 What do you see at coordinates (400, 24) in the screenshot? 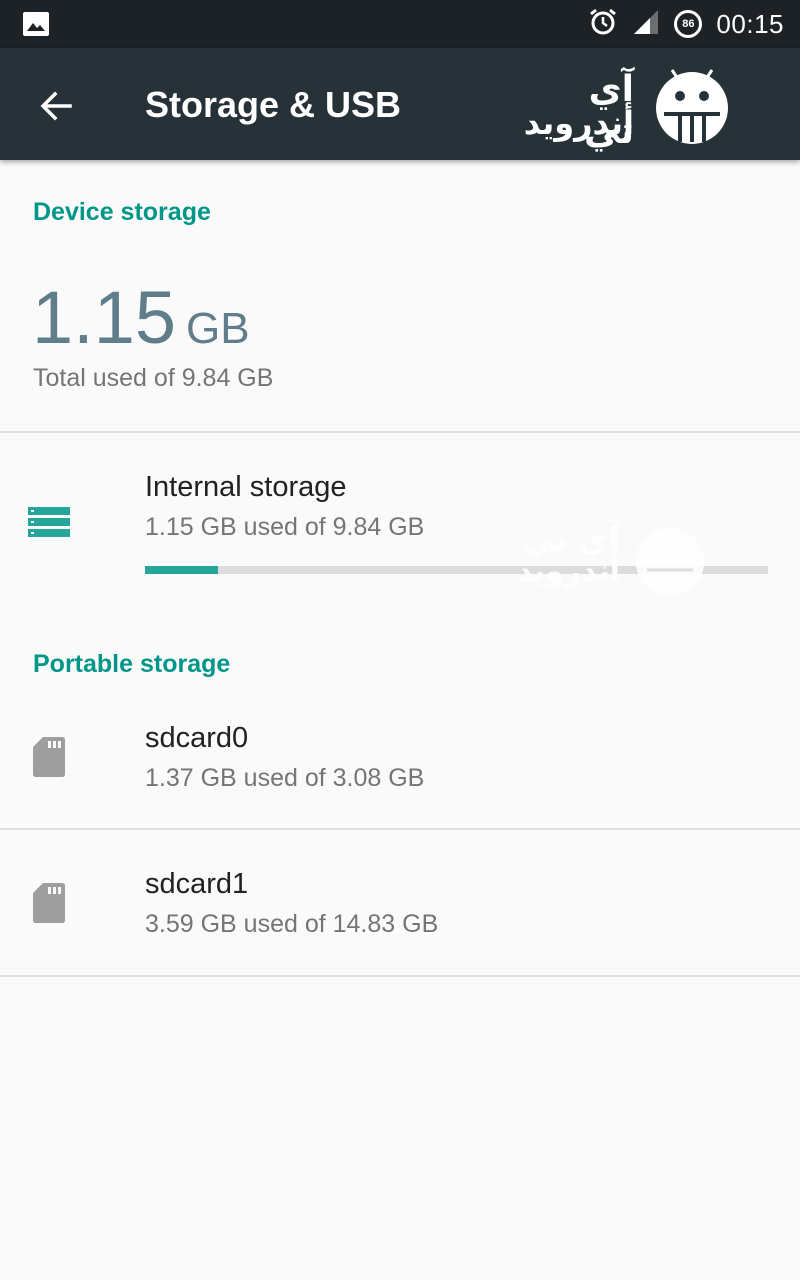
I see `status-bar: 86 00:15` at bounding box center [400, 24].